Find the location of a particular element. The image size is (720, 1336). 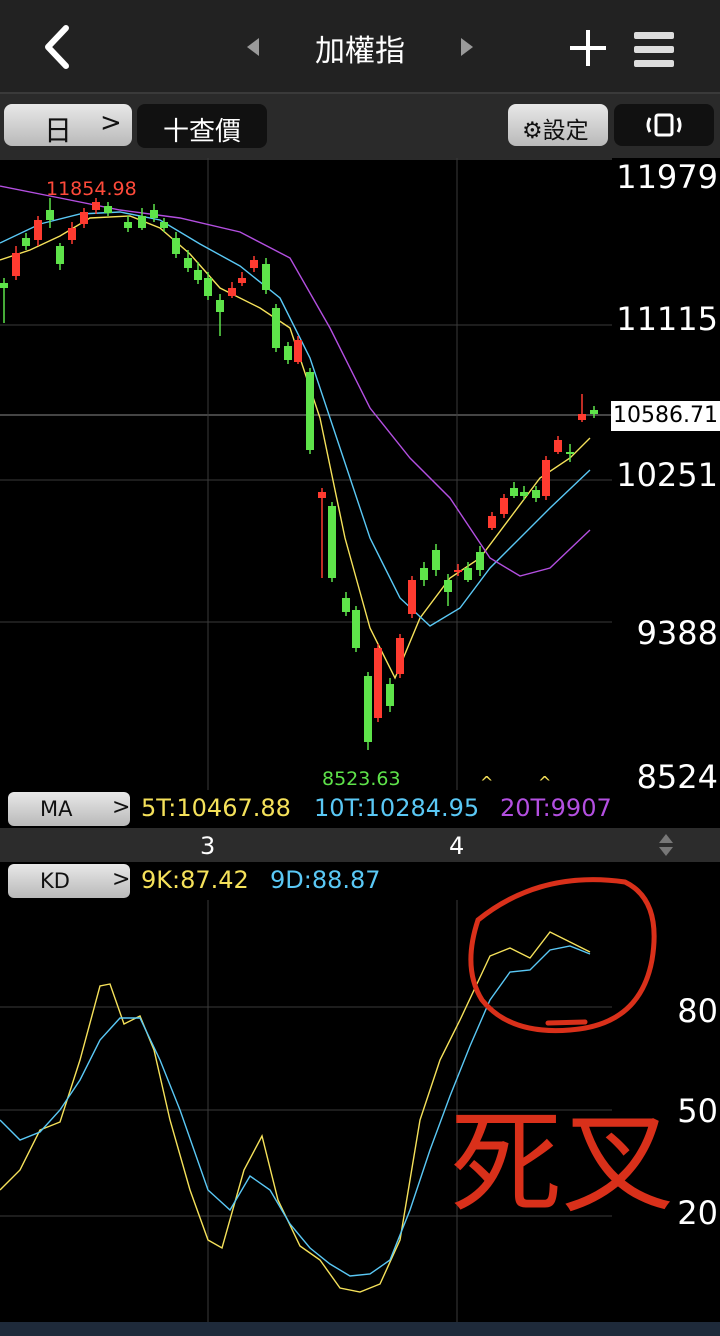

date-label: 3 is located at coordinates (208, 846).